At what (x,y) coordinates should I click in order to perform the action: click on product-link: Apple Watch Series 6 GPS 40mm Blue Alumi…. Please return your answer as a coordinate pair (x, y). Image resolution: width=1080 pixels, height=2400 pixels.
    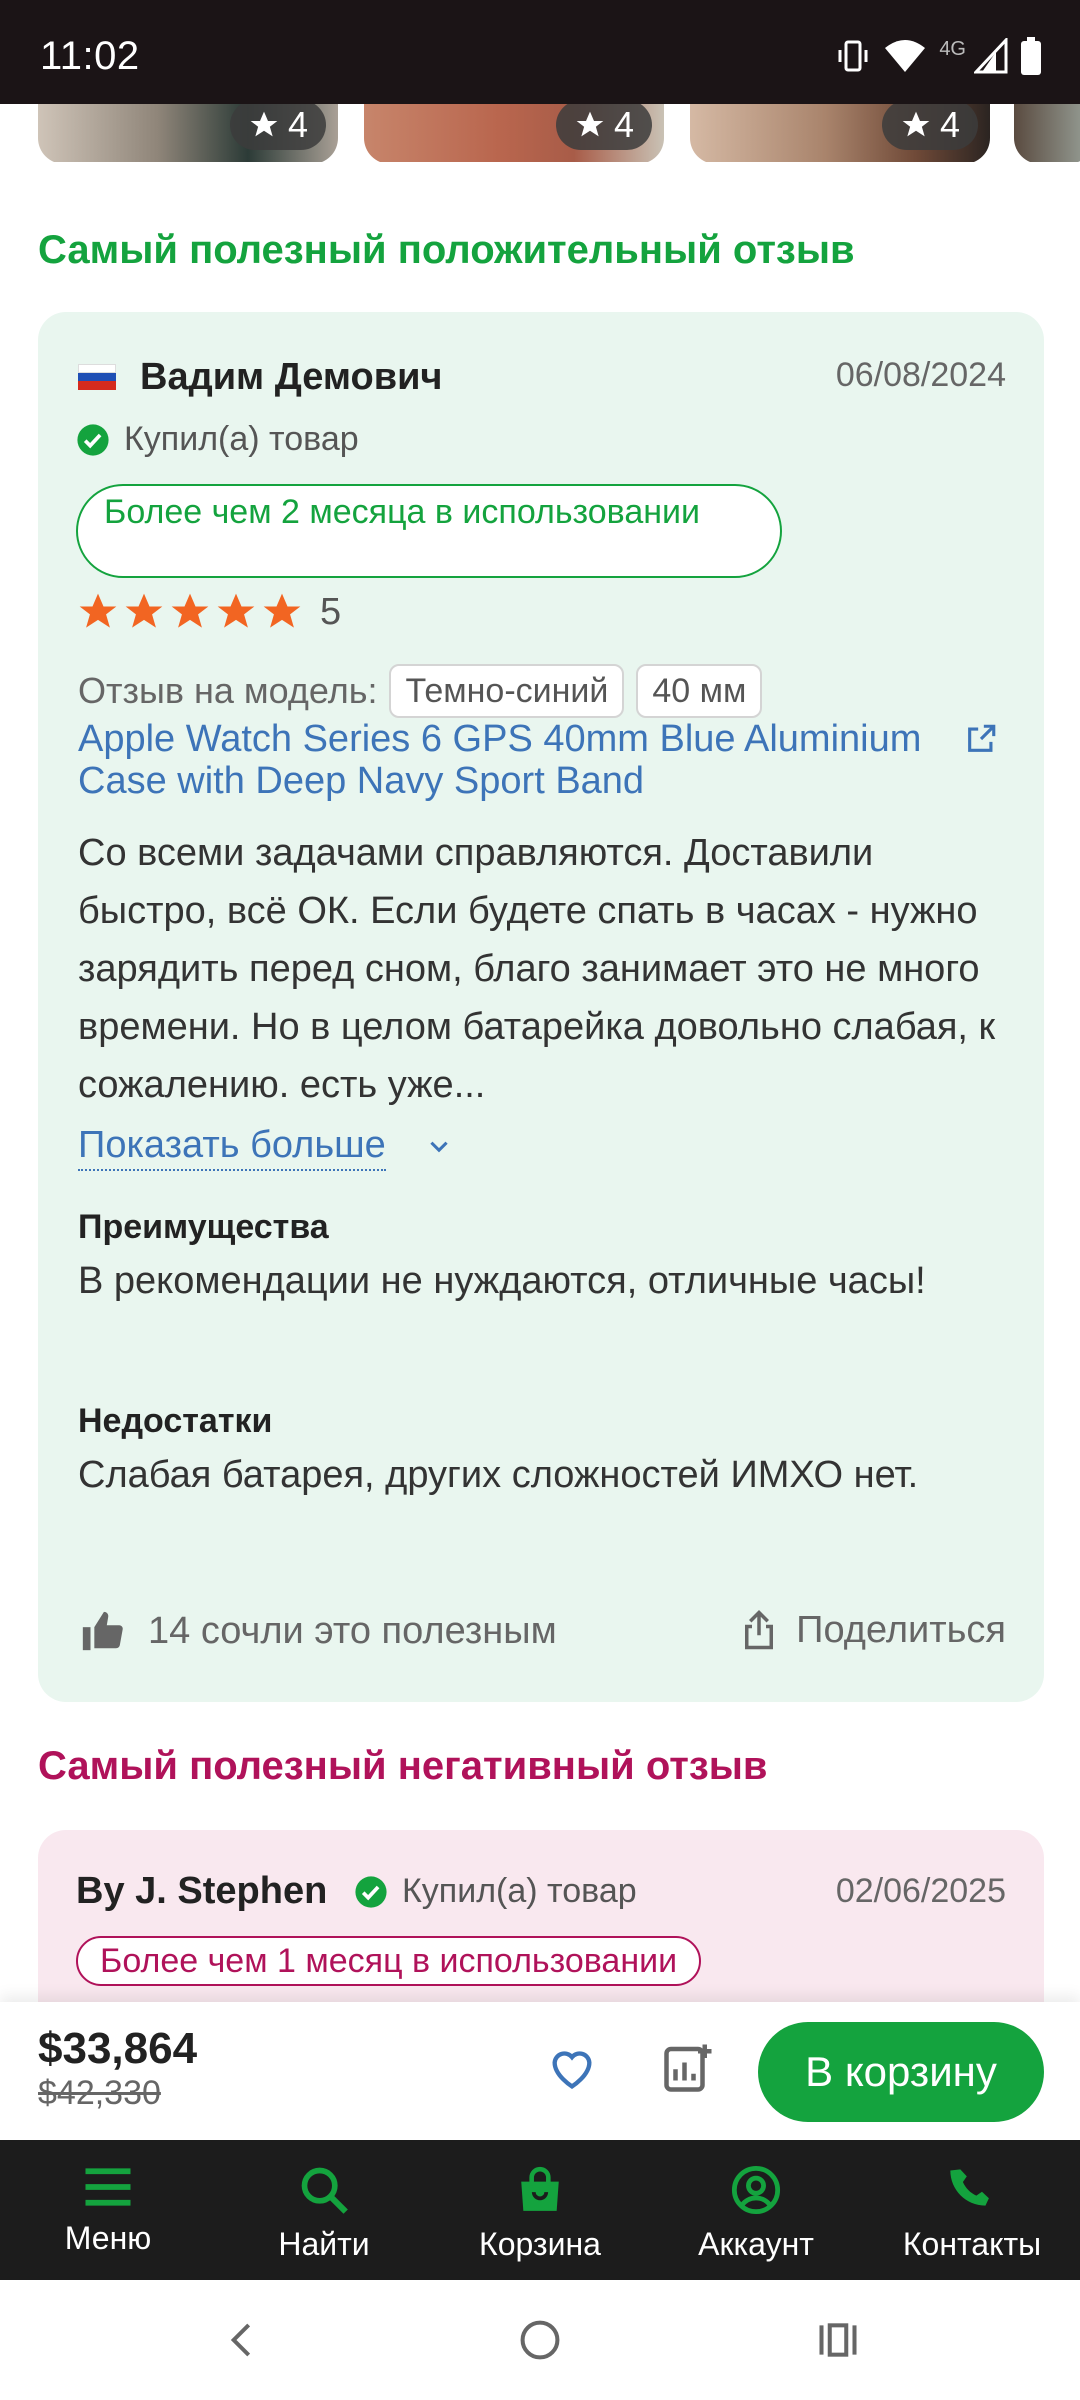
    Looking at the image, I should click on (518, 760).